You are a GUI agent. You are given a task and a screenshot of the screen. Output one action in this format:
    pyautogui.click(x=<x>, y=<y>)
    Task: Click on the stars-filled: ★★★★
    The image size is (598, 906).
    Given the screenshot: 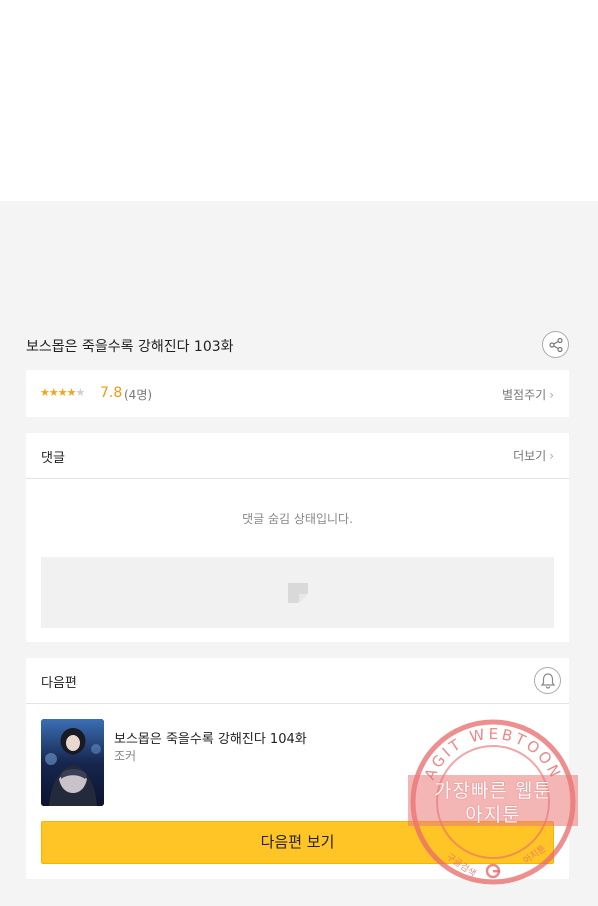 What is the action you would take?
    pyautogui.click(x=58, y=392)
    